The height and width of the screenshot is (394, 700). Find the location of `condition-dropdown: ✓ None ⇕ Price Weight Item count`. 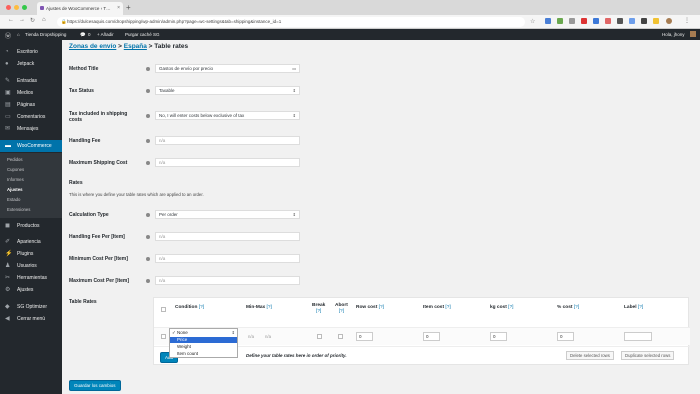

condition-dropdown: ✓ None ⇕ Price Weight Item count is located at coordinates (203, 343).